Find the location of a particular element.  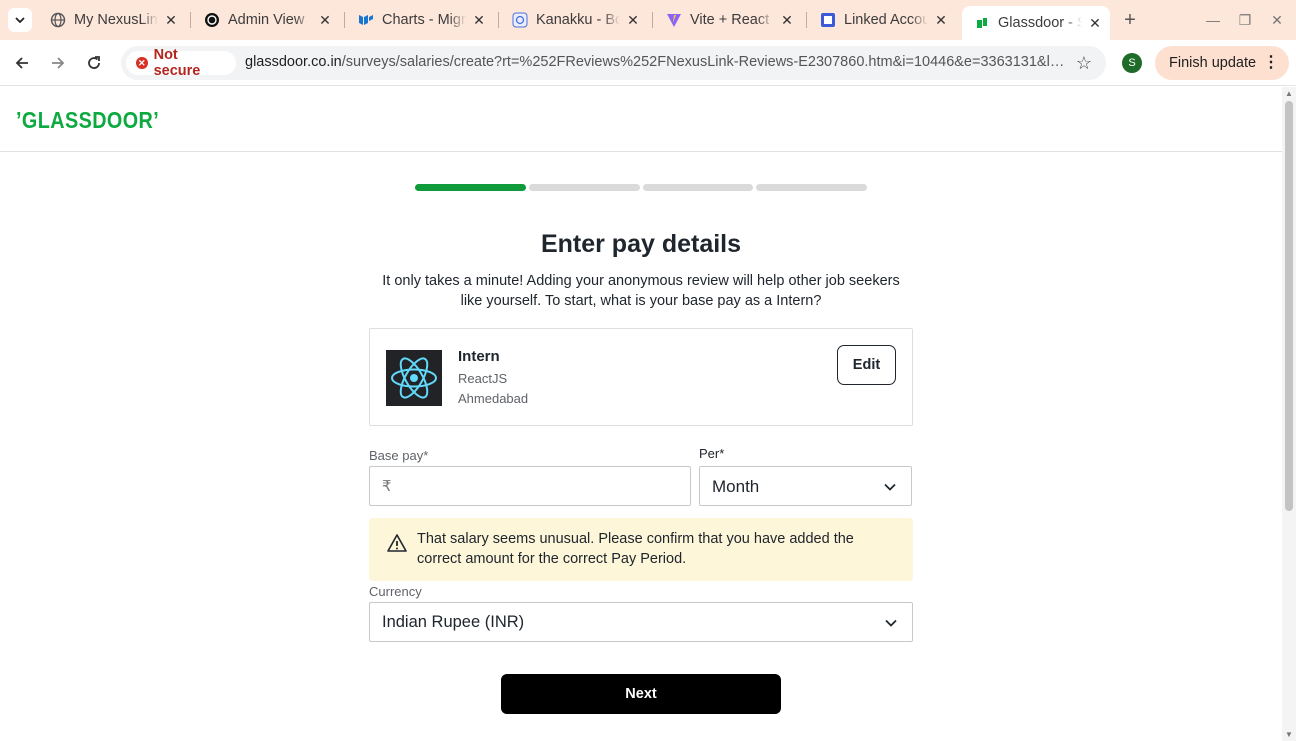

tab-my-nexuslink: My NexusLink ✕ is located at coordinates (112, 20).